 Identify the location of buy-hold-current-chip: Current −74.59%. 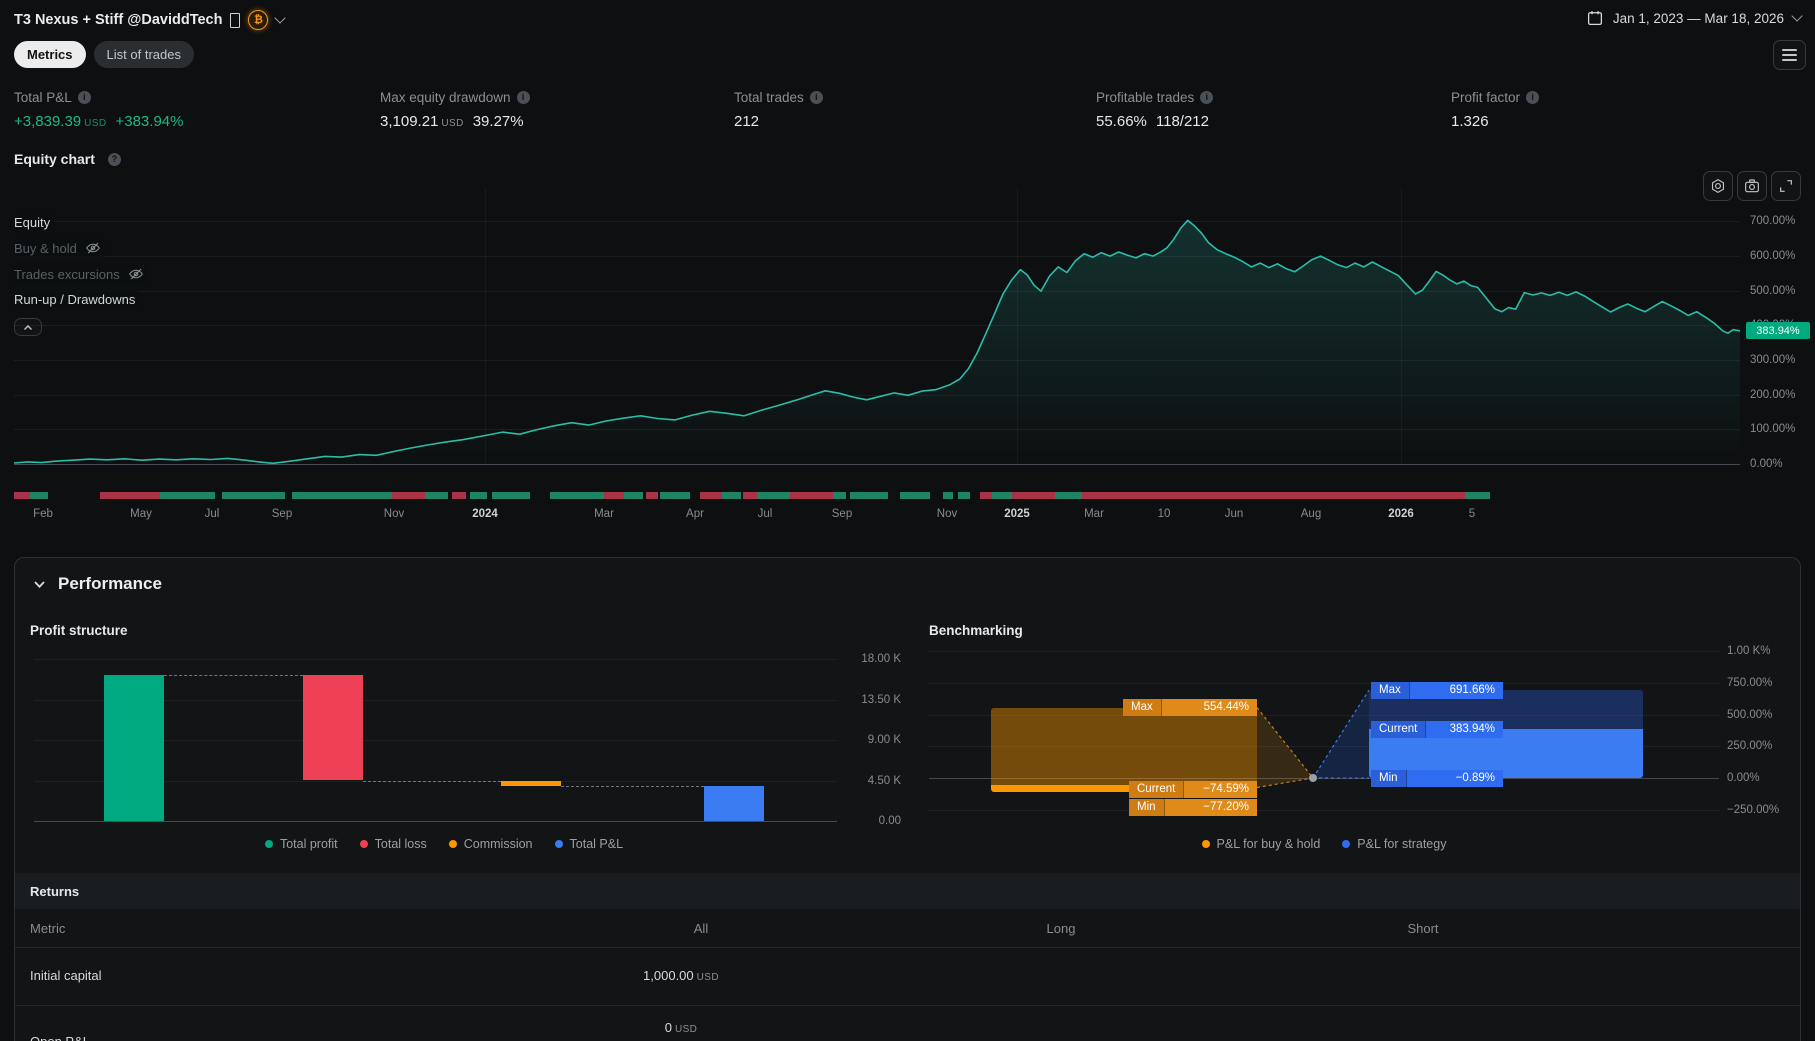
(1193, 789).